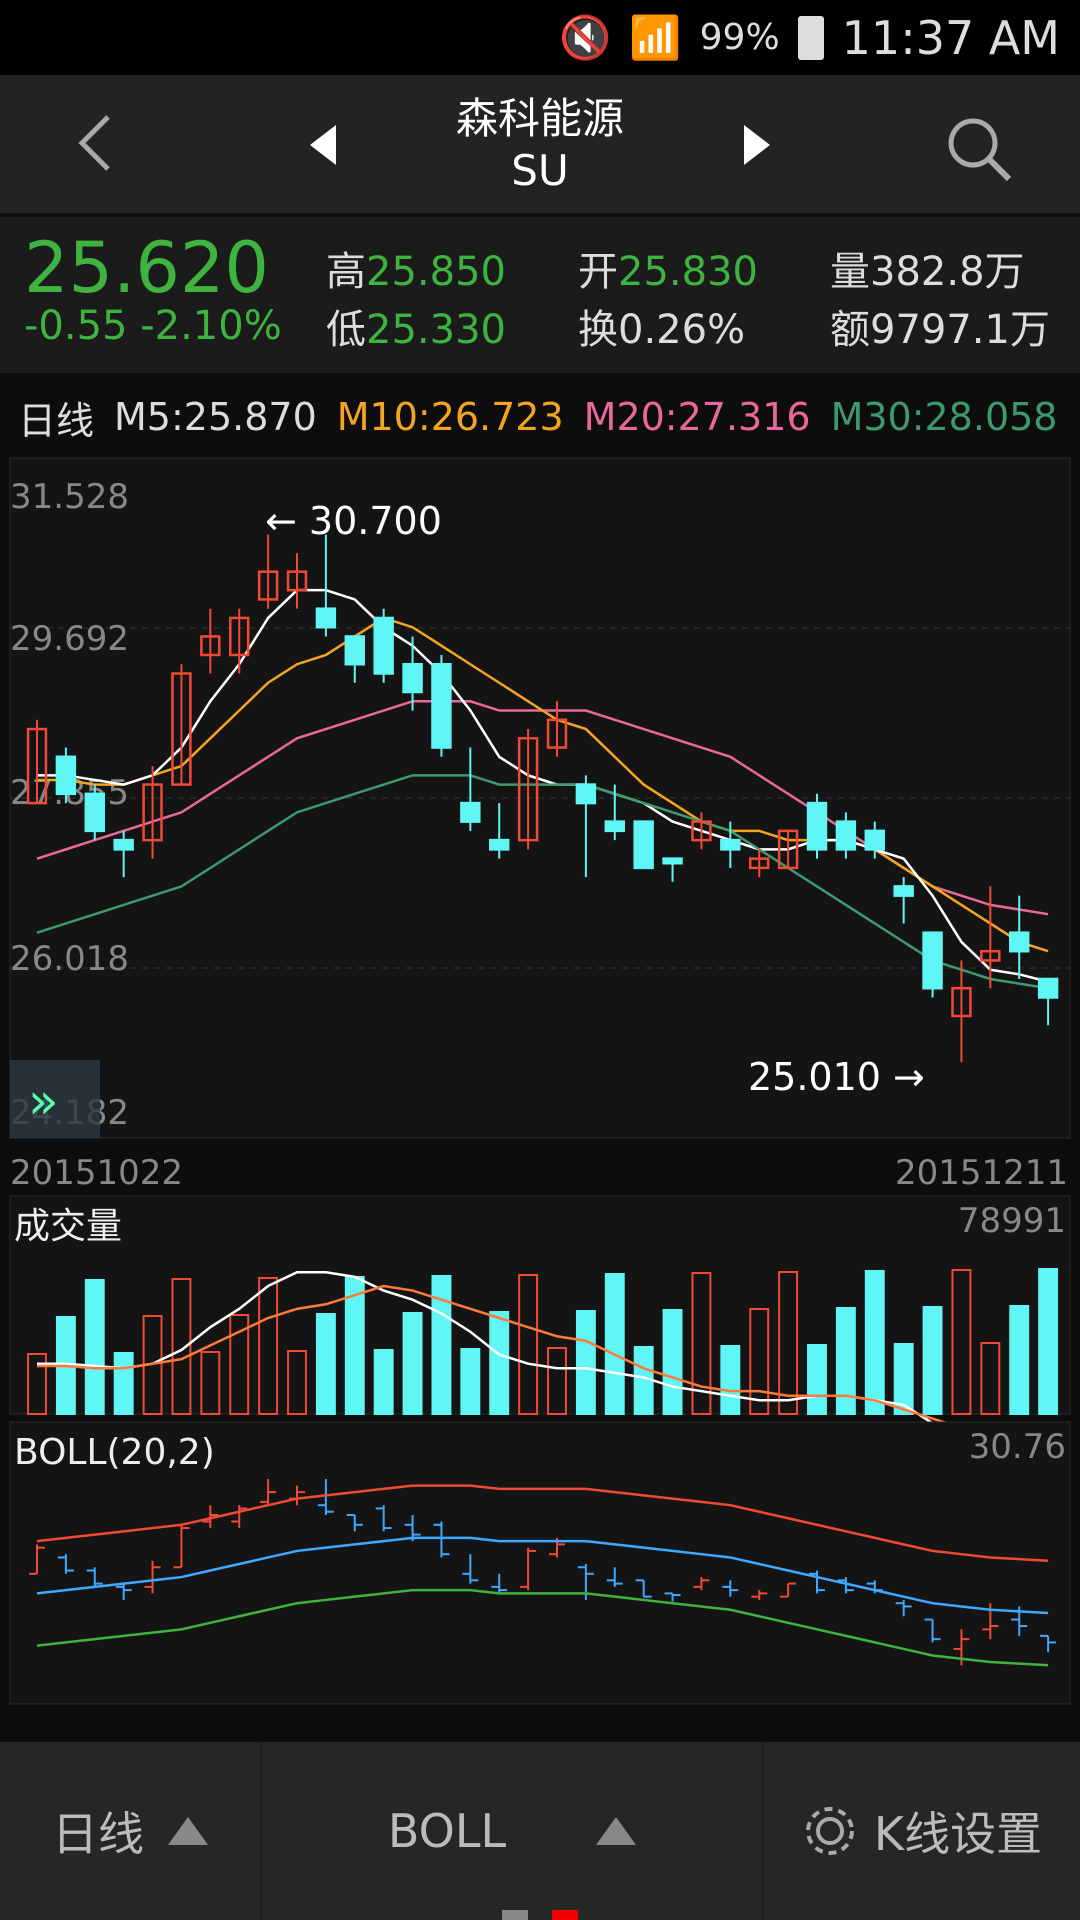 This screenshot has height=1920, width=1080. I want to click on high-field: 高25.850, so click(416, 268).